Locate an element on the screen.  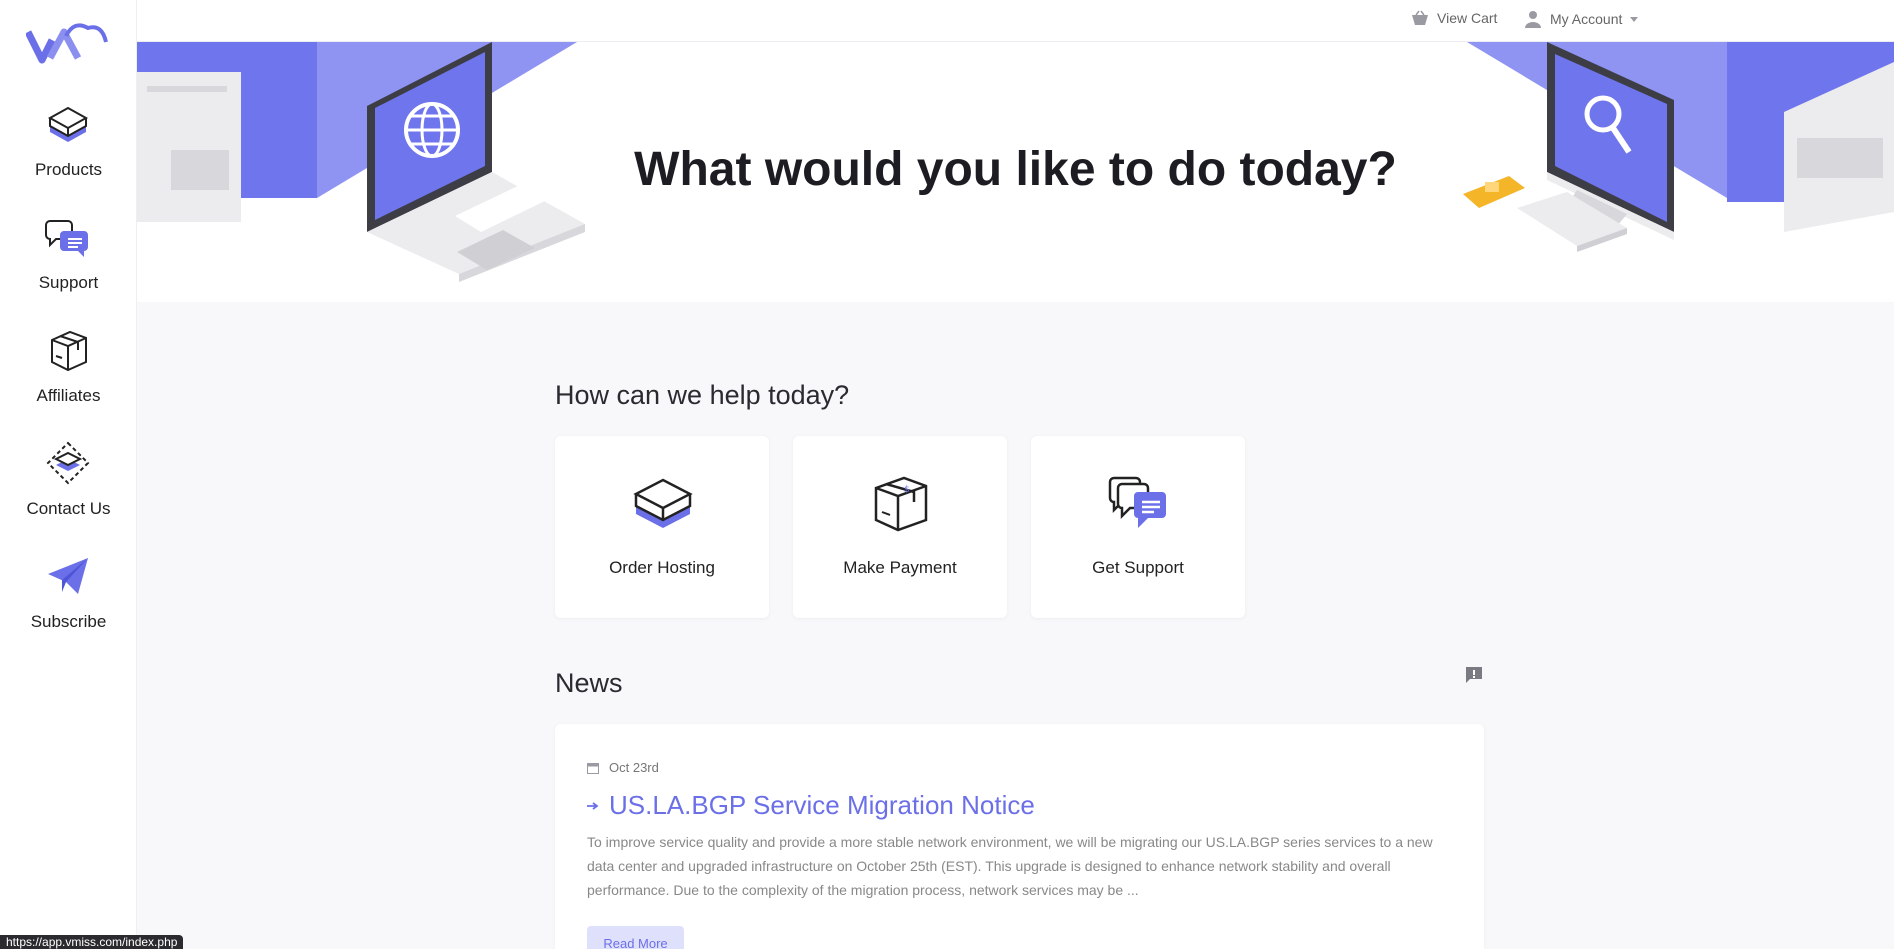
basket-icon is located at coordinates (1420, 17).